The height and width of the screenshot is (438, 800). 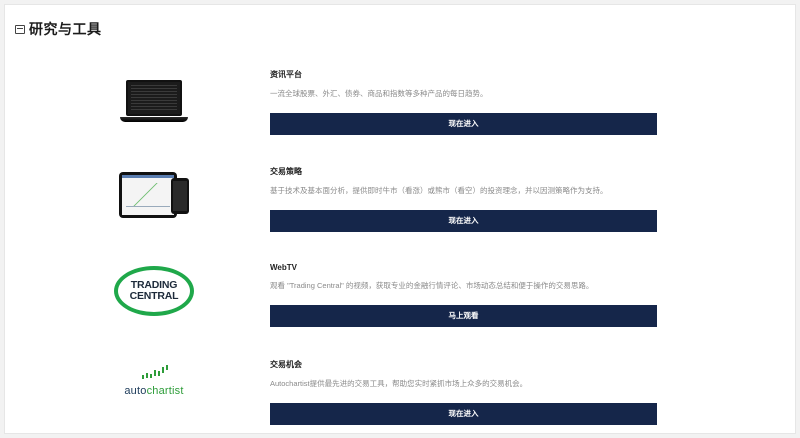 I want to click on trading-central-logo: TRADING CENTRAL, so click(x=154, y=291).